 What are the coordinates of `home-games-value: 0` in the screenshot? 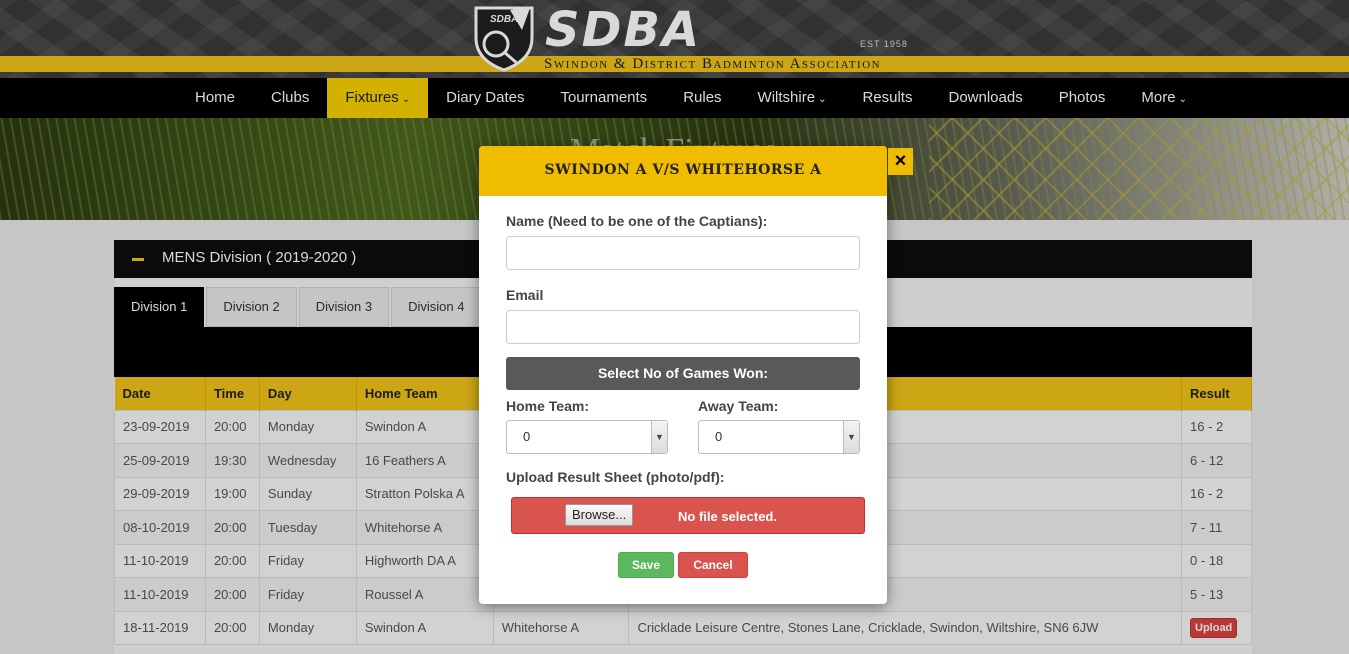 It's located at (527, 436).